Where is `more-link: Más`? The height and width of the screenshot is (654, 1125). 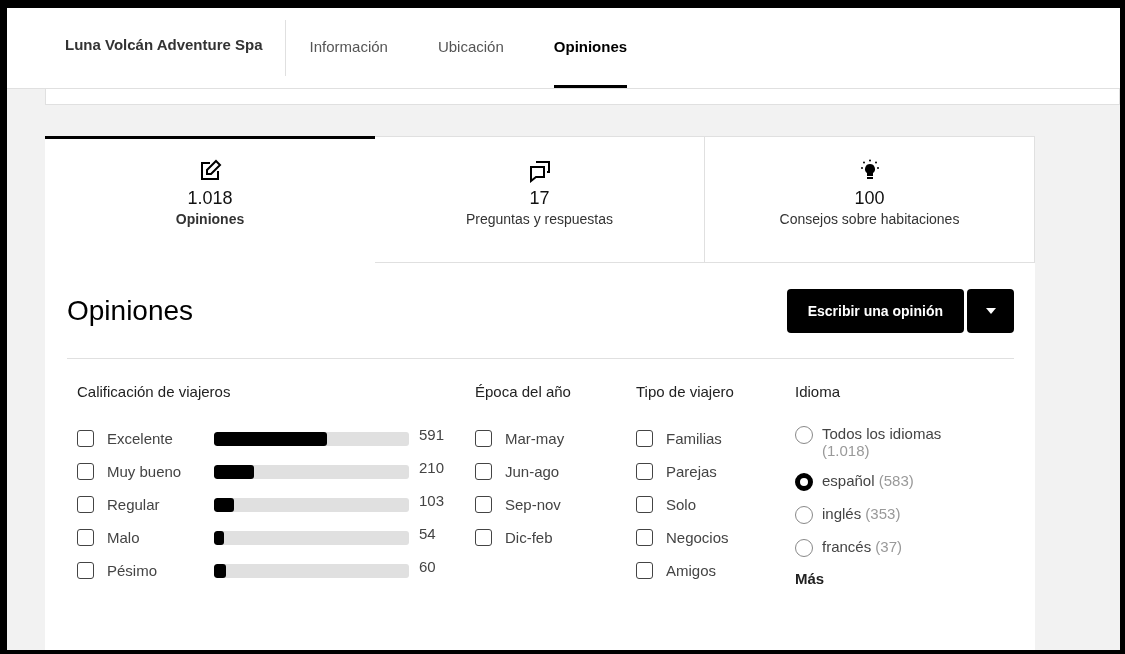 more-link: Más is located at coordinates (810, 578).